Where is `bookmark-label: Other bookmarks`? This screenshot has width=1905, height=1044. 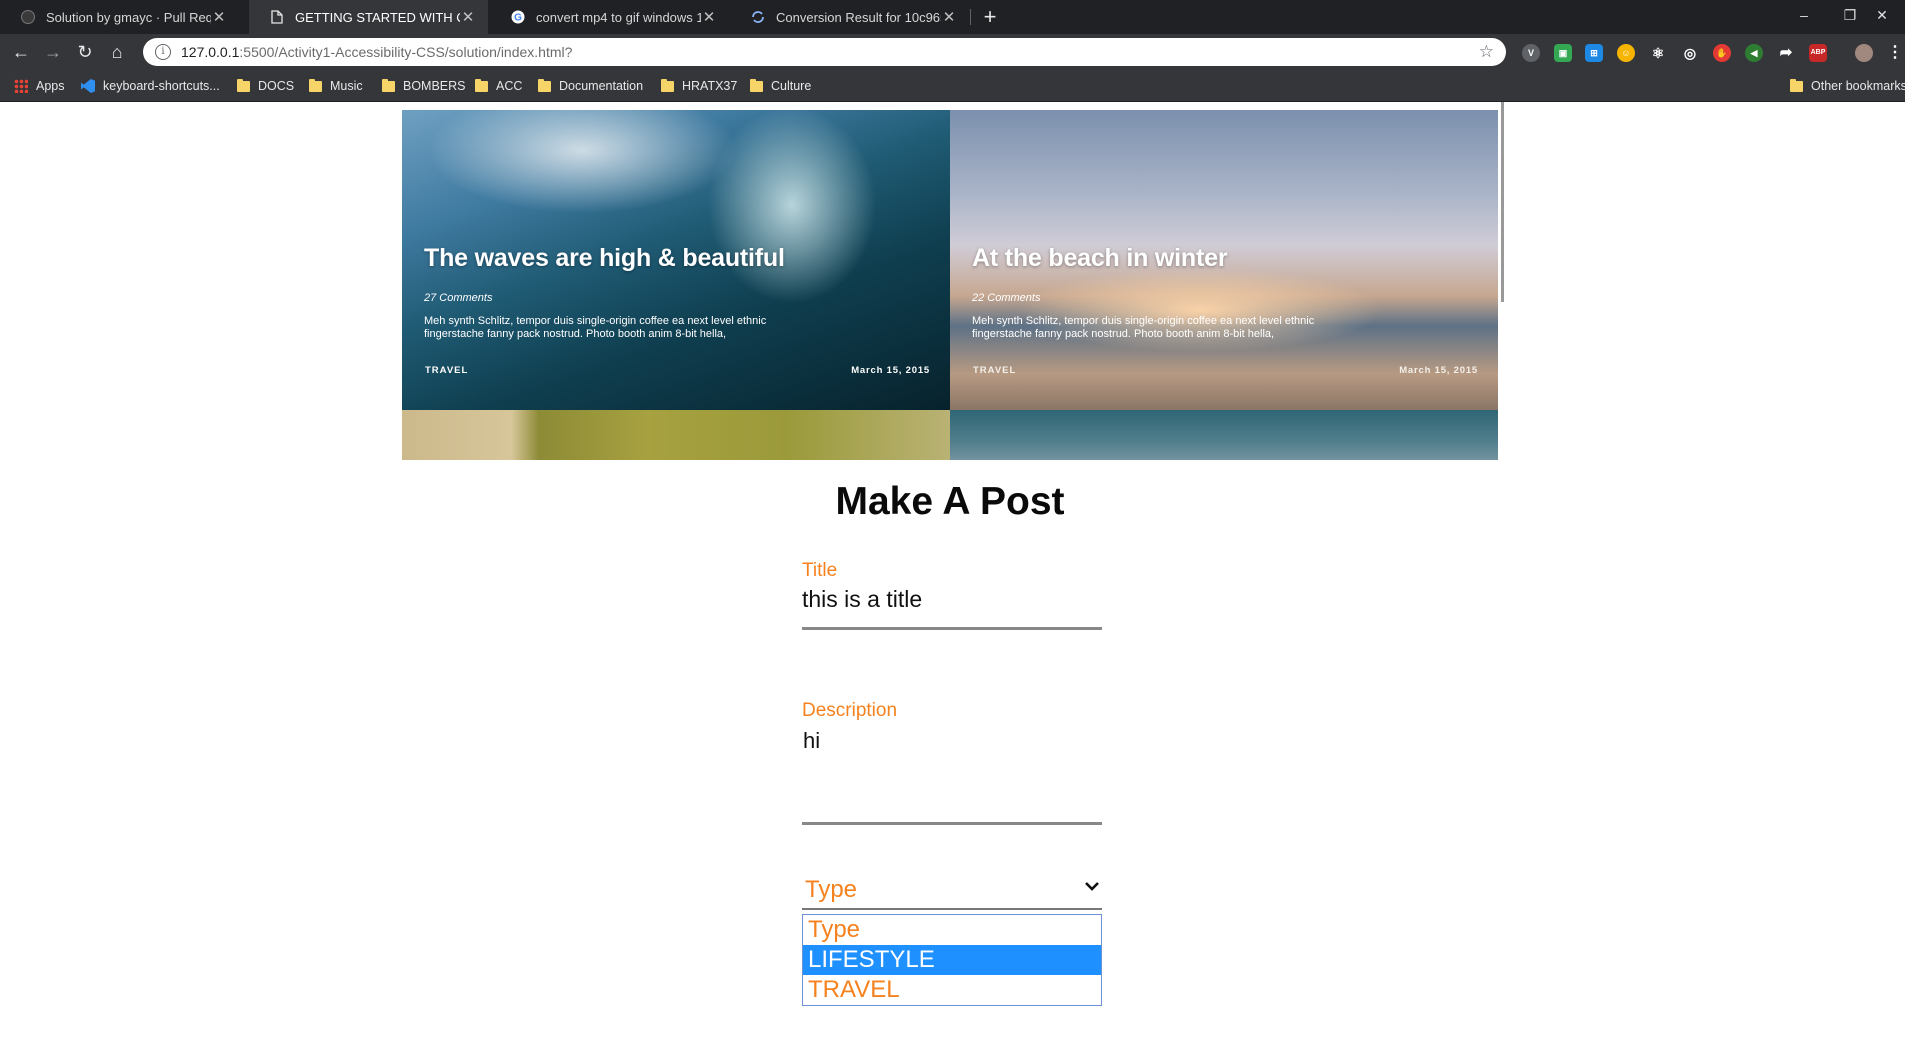
bookmark-label: Other bookmarks is located at coordinates (1858, 86).